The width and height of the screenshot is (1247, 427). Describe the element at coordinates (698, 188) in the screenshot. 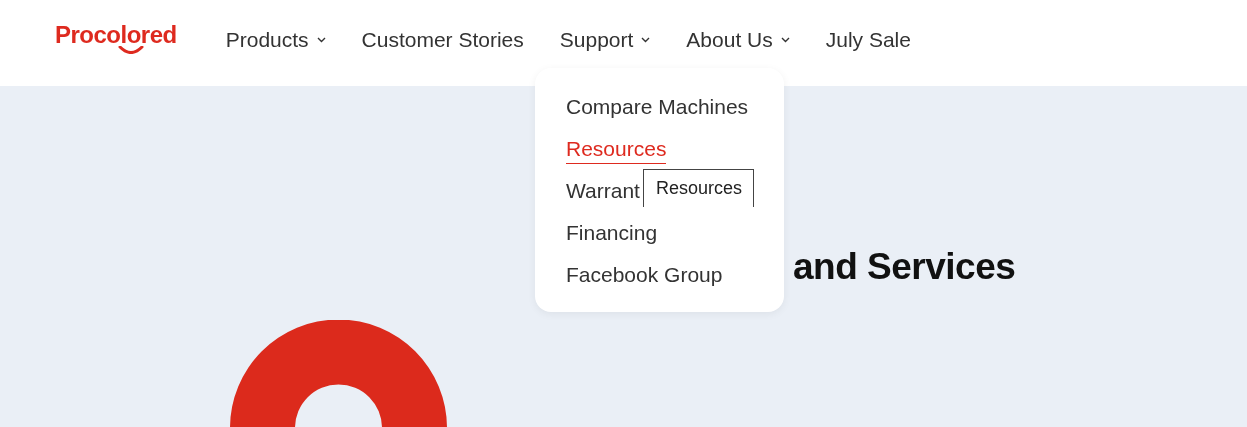

I see `tooltip: Resources` at that location.